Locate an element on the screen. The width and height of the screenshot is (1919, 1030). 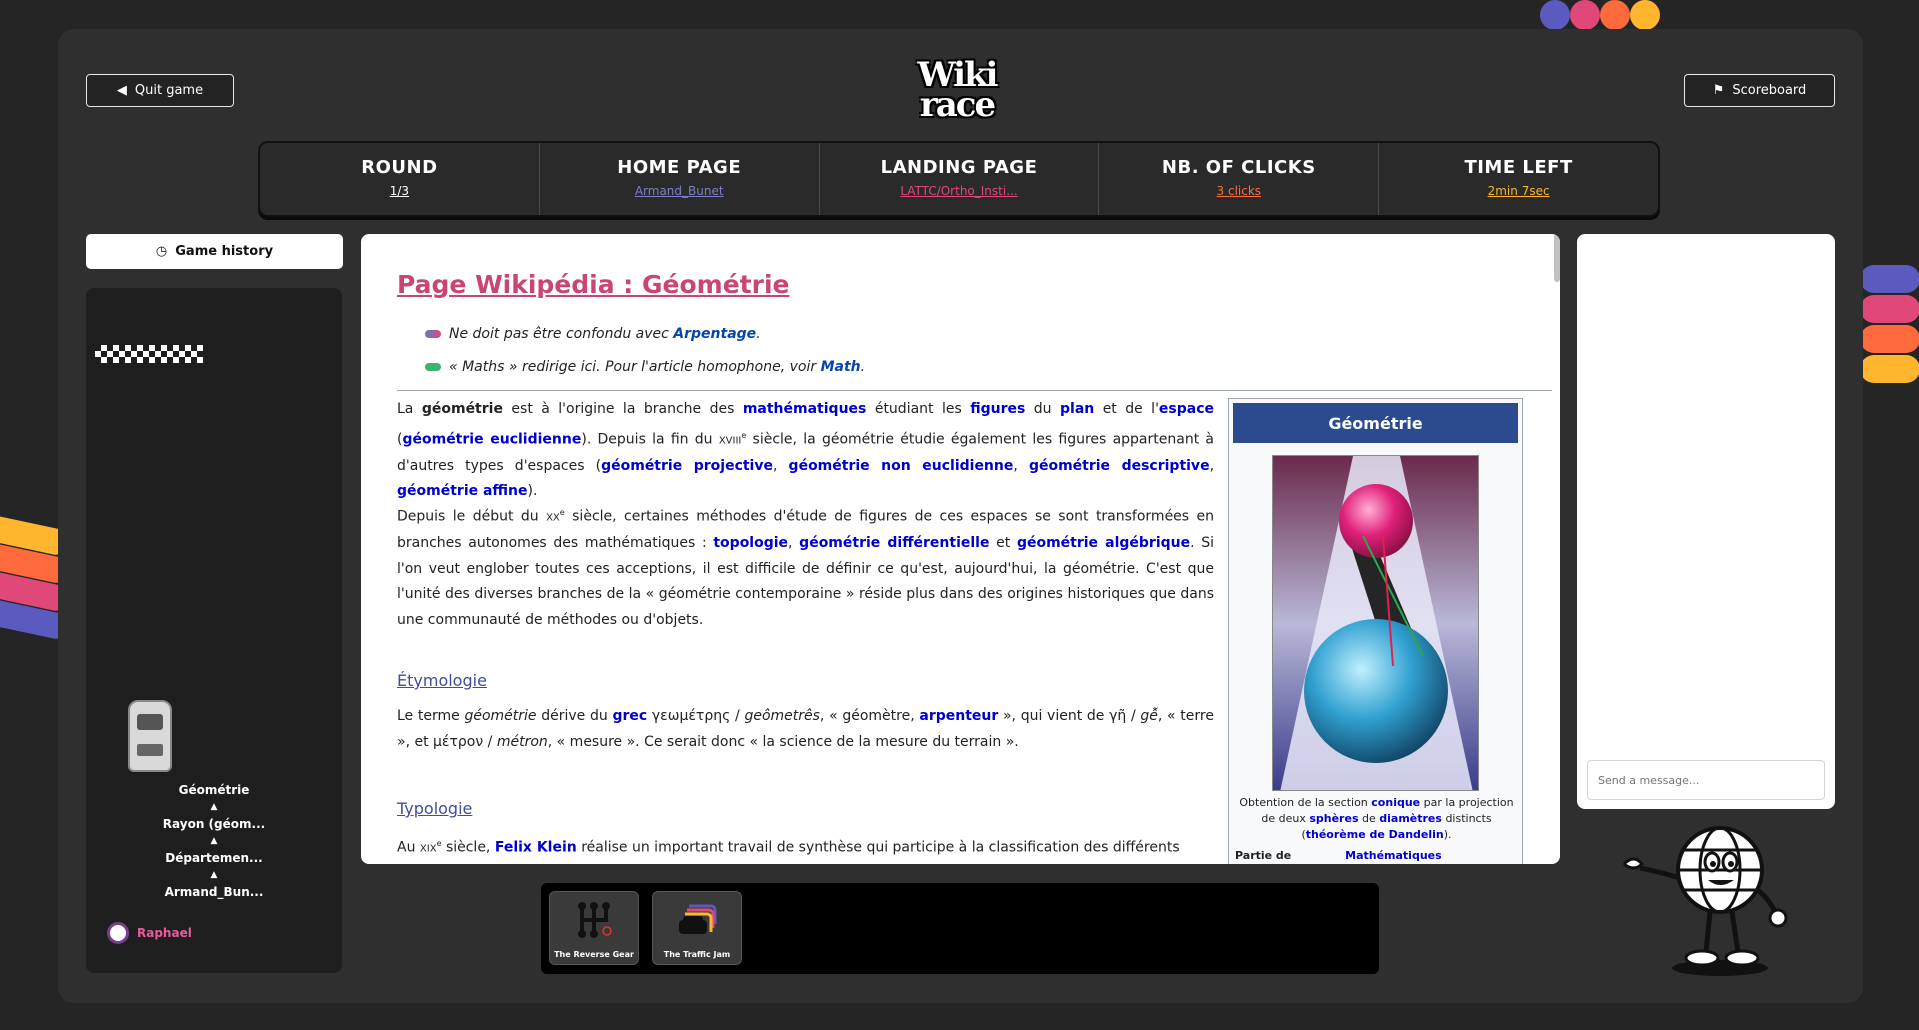
link: topologie is located at coordinates (750, 543).